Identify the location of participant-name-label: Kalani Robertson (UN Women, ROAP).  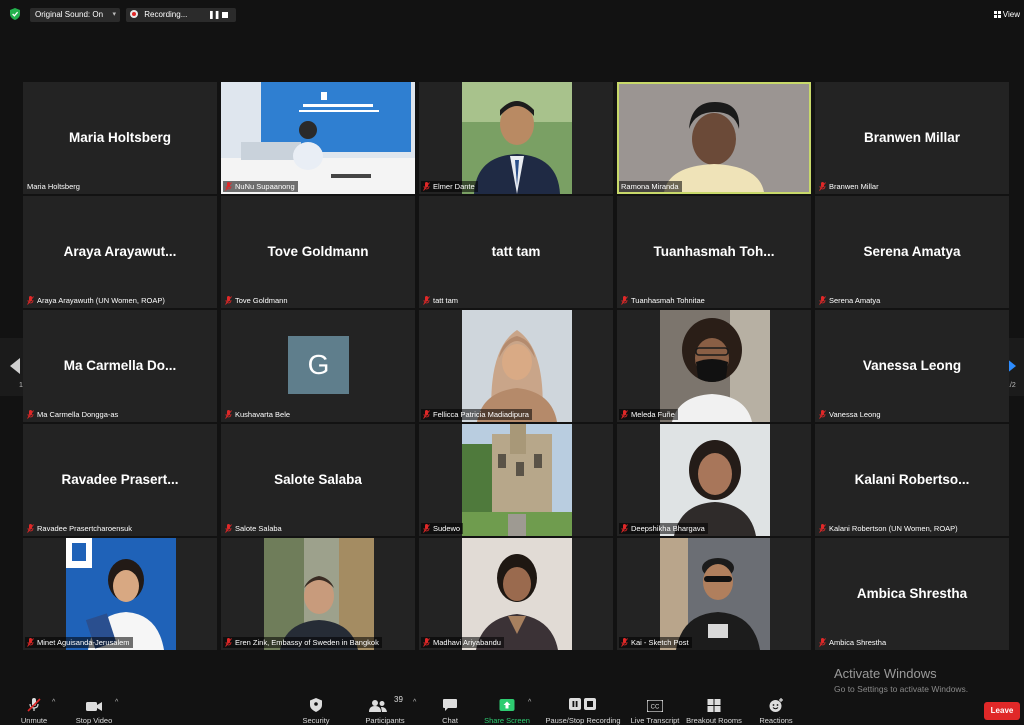
(889, 528).